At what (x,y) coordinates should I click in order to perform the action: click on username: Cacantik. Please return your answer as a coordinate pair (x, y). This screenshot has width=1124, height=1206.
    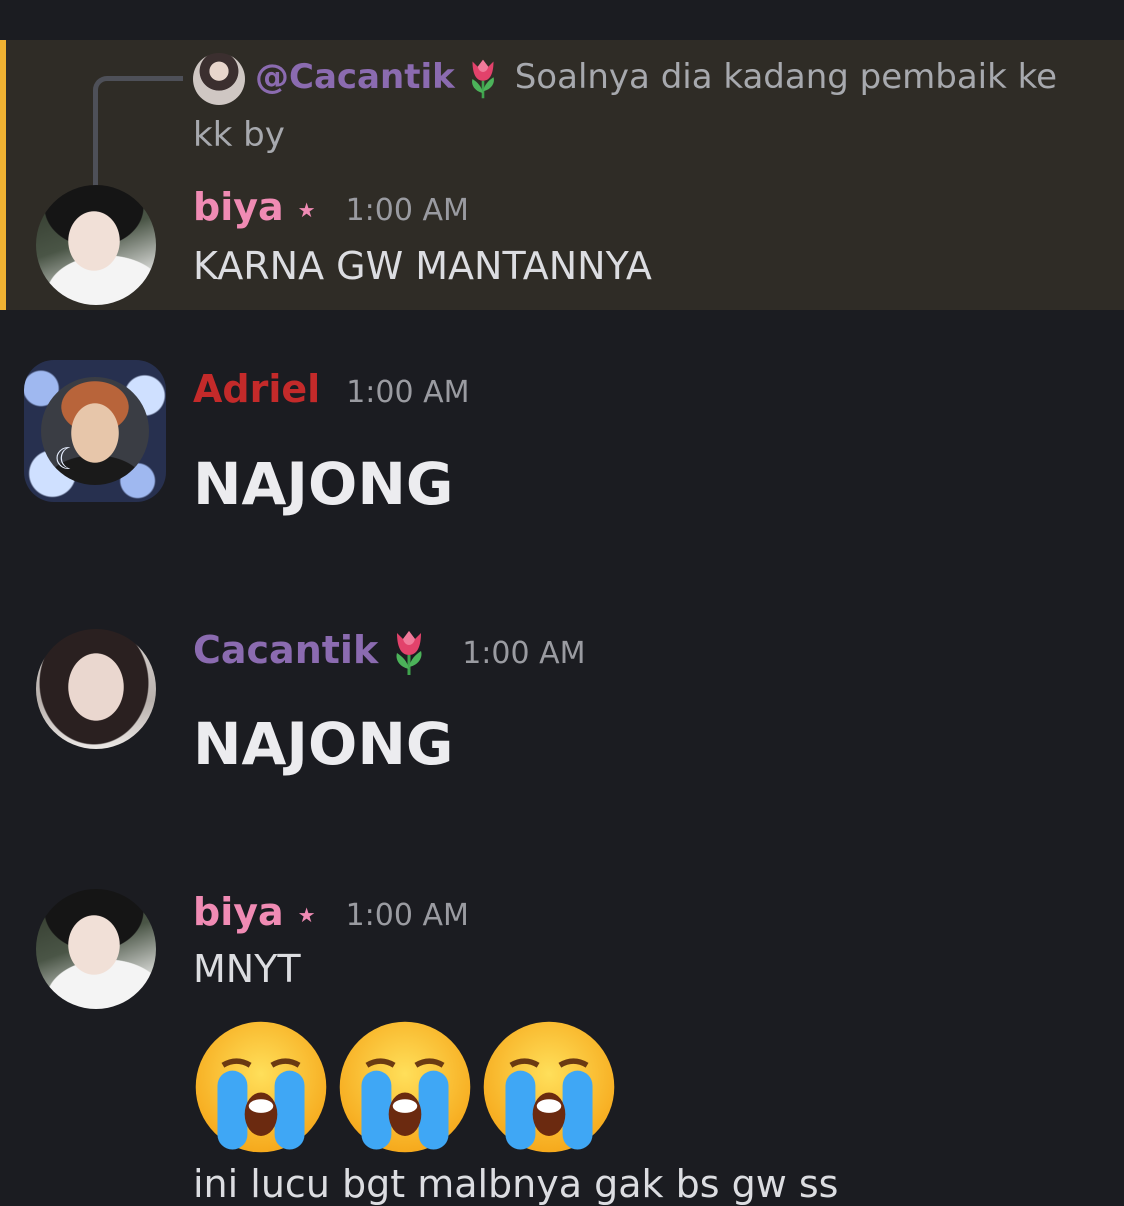
    Looking at the image, I should click on (285, 650).